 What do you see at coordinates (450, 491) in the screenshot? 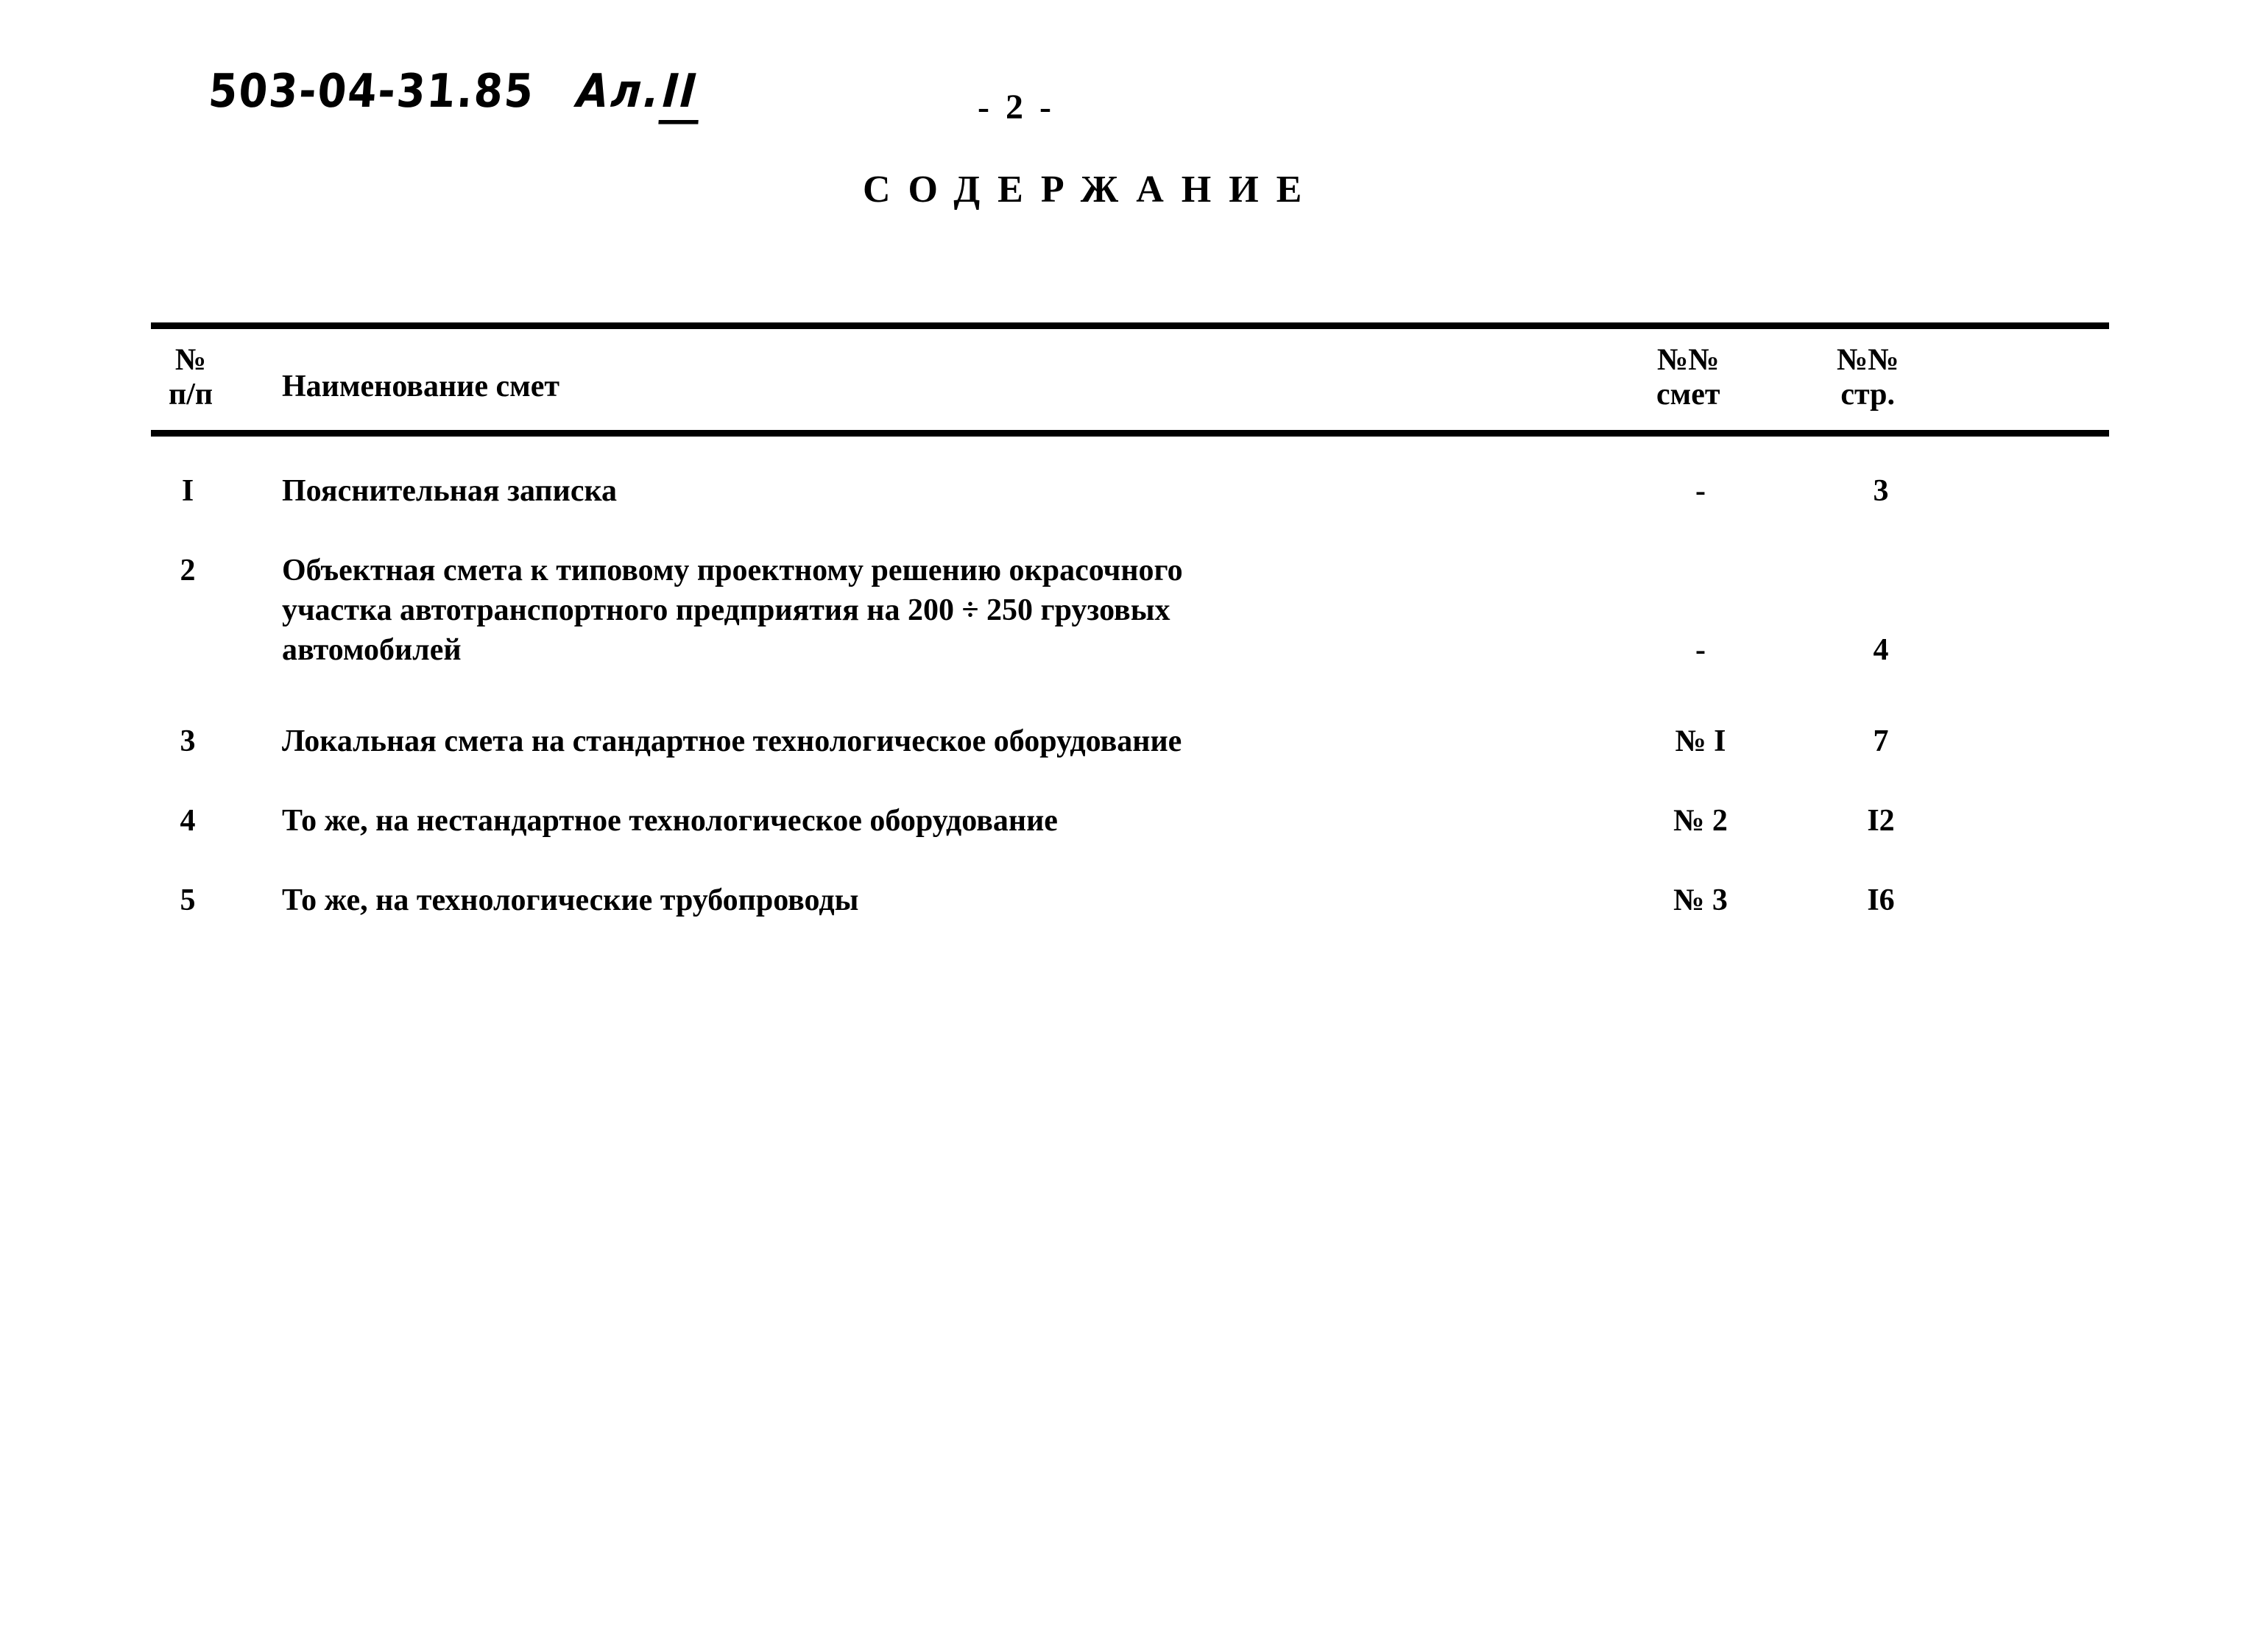
I see `row-name: Пояснительная записка` at bounding box center [450, 491].